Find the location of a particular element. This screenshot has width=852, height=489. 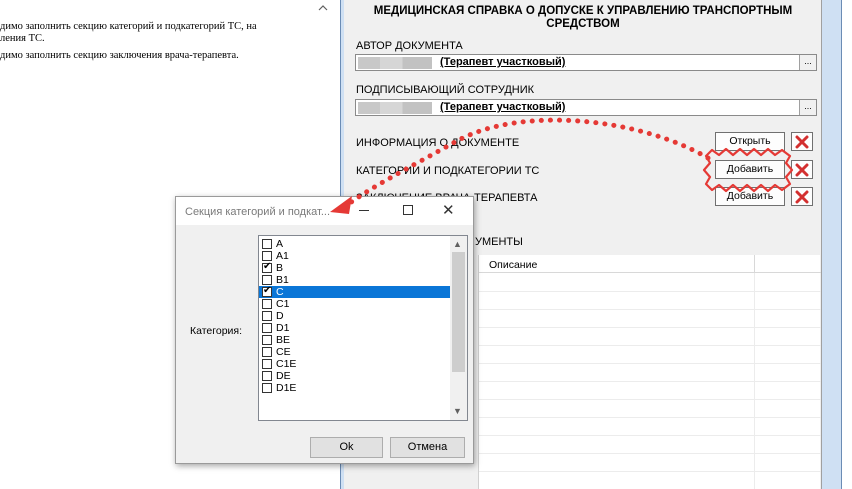

column-divider is located at coordinates (754, 264).